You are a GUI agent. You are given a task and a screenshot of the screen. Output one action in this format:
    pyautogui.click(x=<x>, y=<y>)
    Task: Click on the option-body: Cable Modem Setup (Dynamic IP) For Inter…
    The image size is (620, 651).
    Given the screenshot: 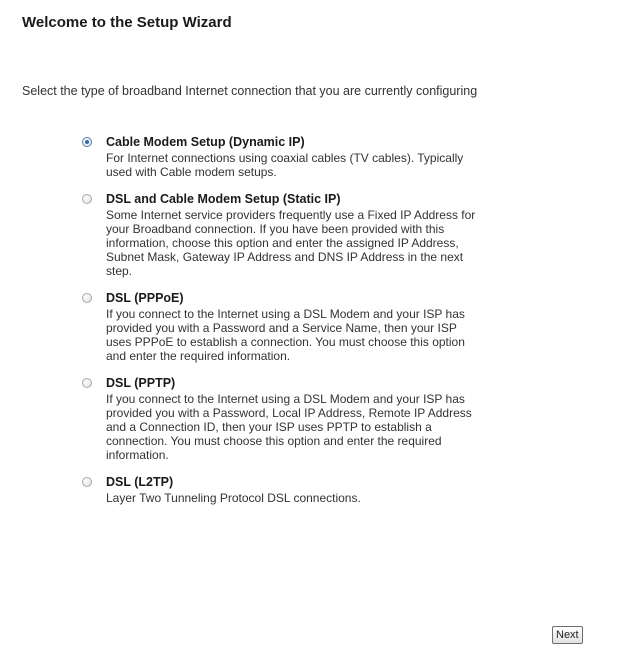 What is the action you would take?
    pyautogui.click(x=284, y=156)
    